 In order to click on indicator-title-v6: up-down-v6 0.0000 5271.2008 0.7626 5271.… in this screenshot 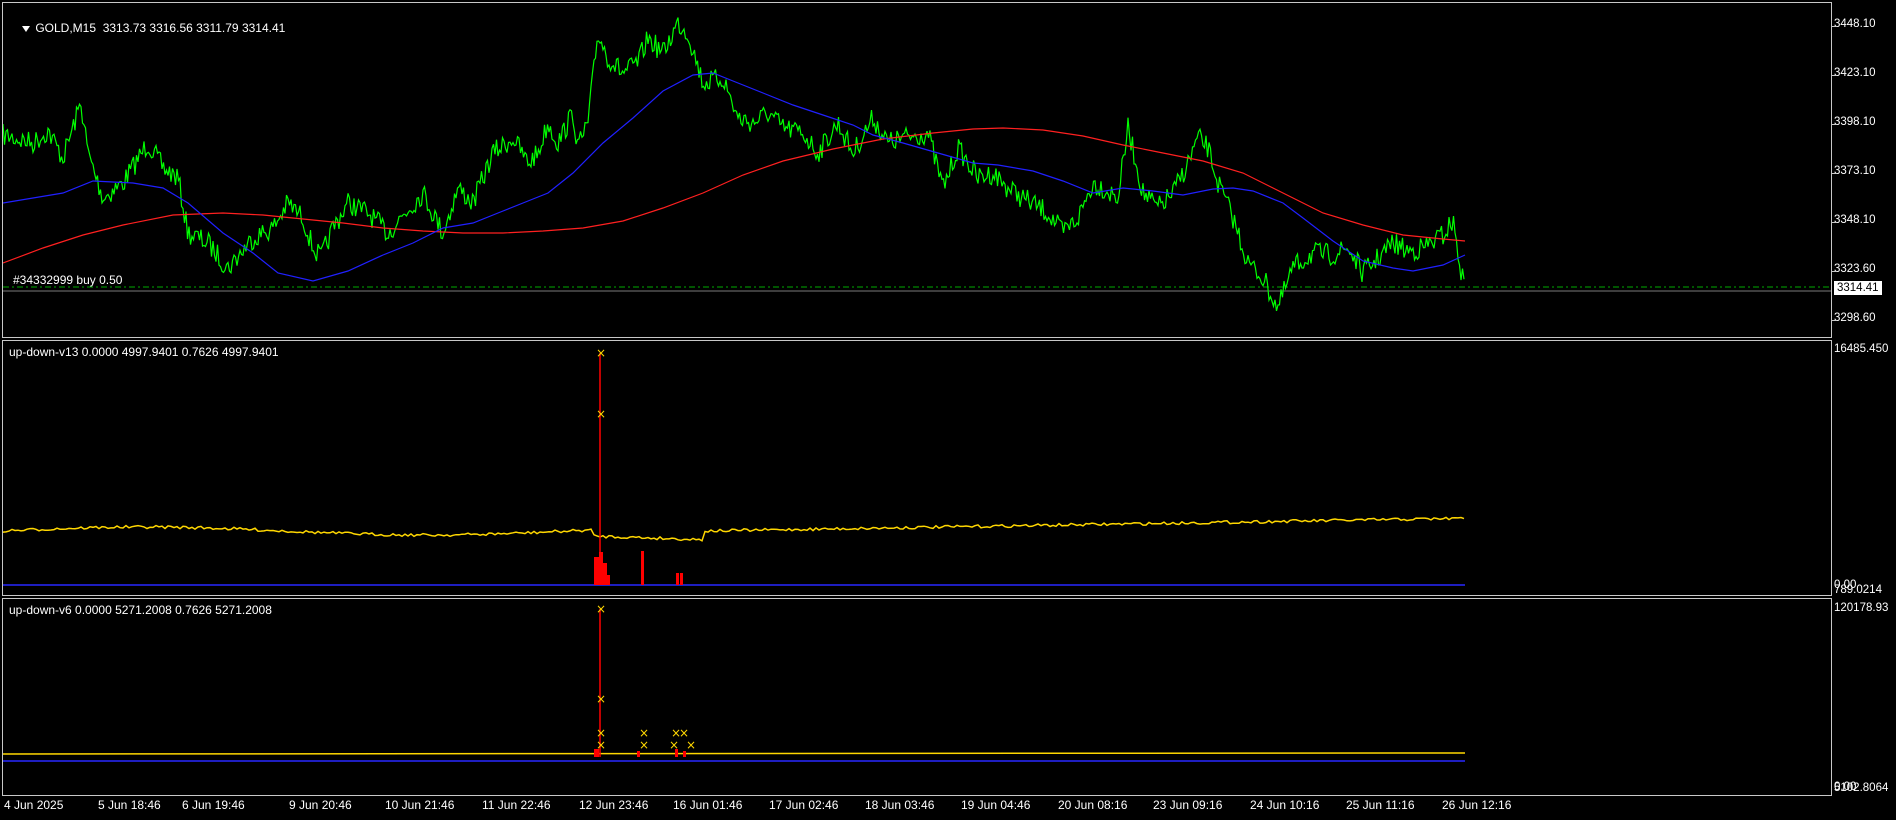, I will do `click(140, 610)`.